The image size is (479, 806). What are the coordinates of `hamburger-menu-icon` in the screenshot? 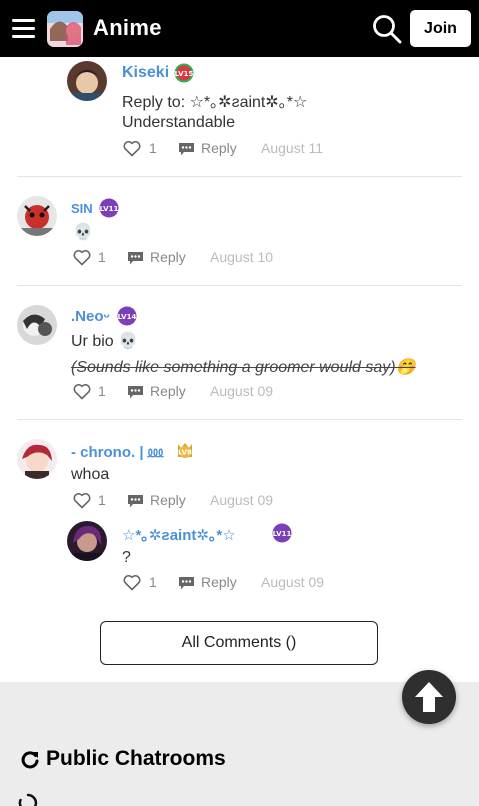 It's located at (23, 28).